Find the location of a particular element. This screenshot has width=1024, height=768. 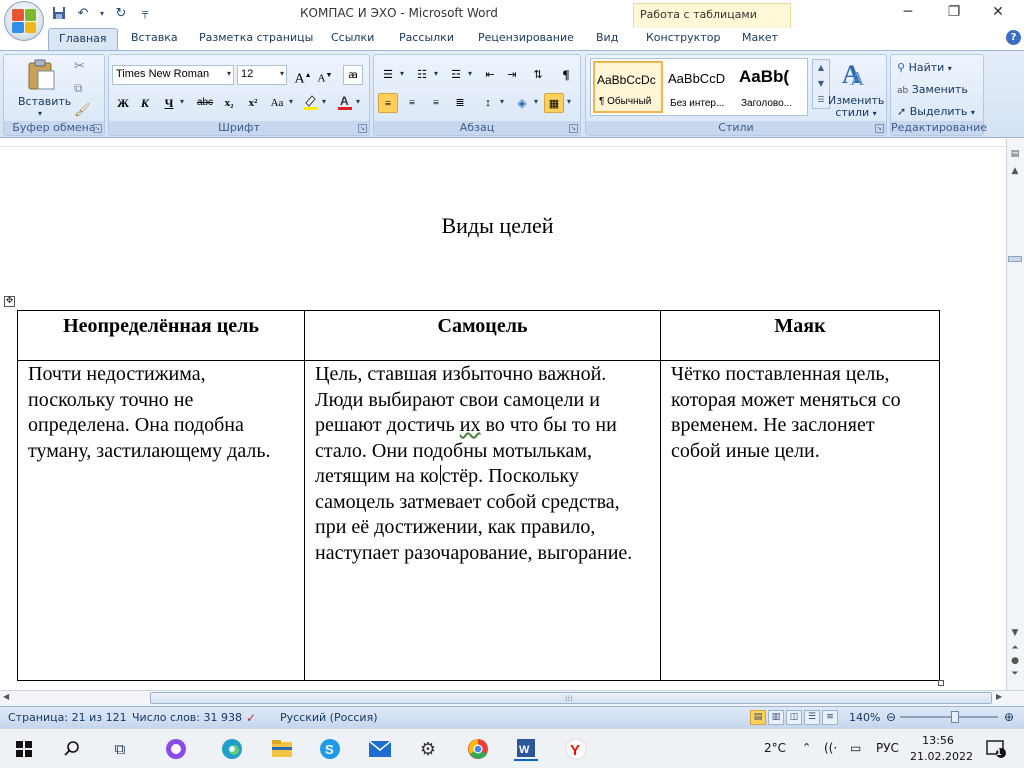

save-icon is located at coordinates (59, 13).